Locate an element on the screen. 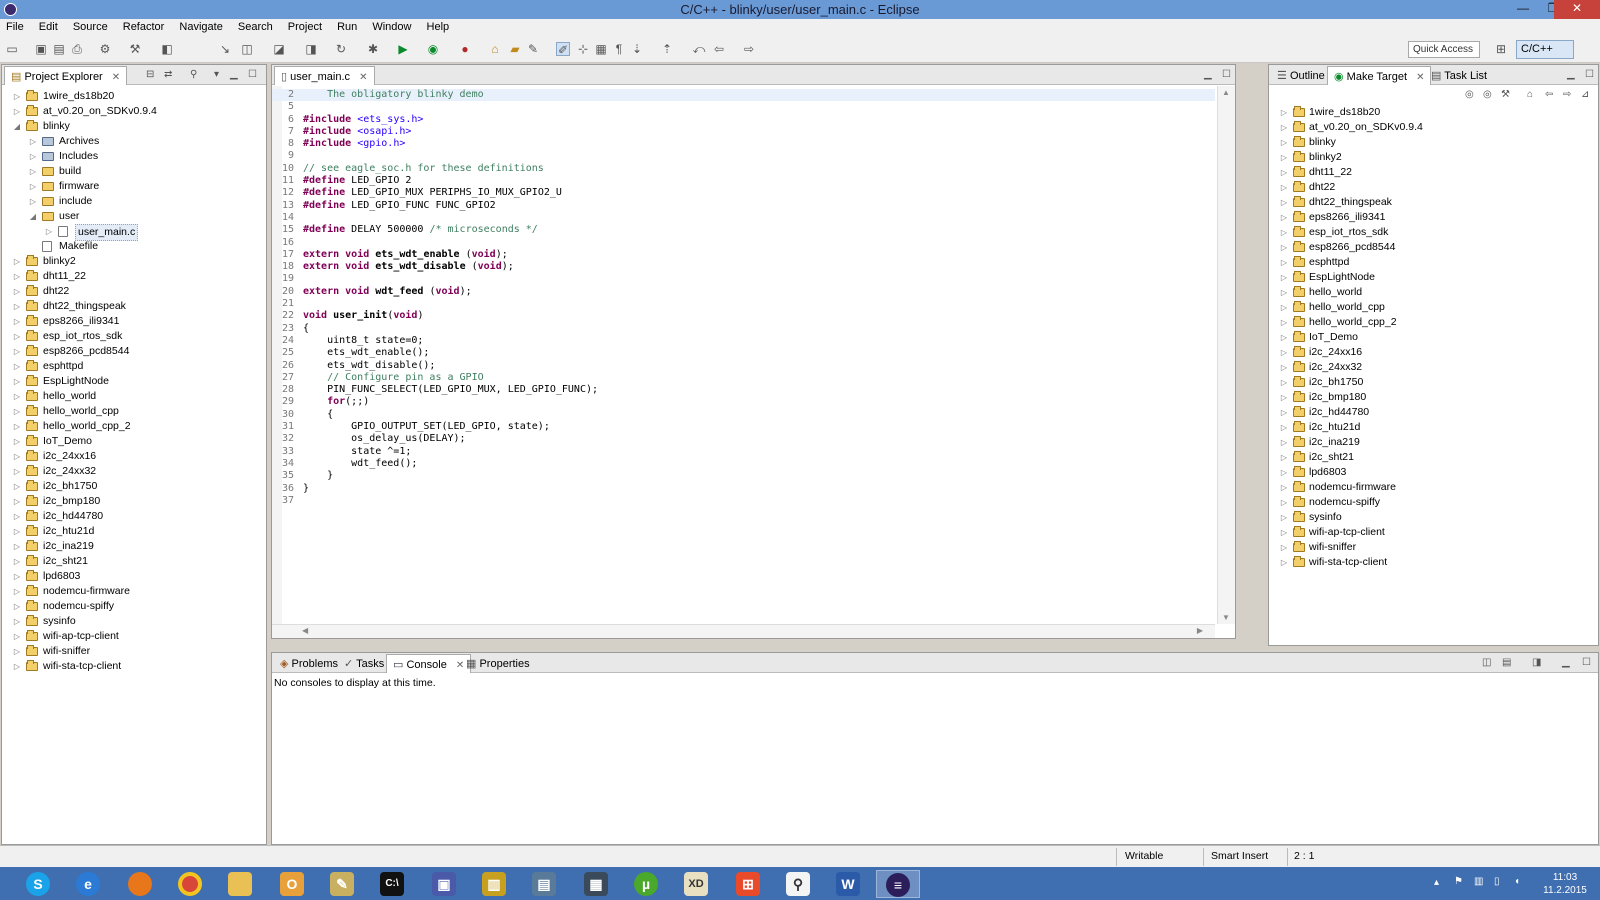  code-line: 21 is located at coordinates (743, 304).